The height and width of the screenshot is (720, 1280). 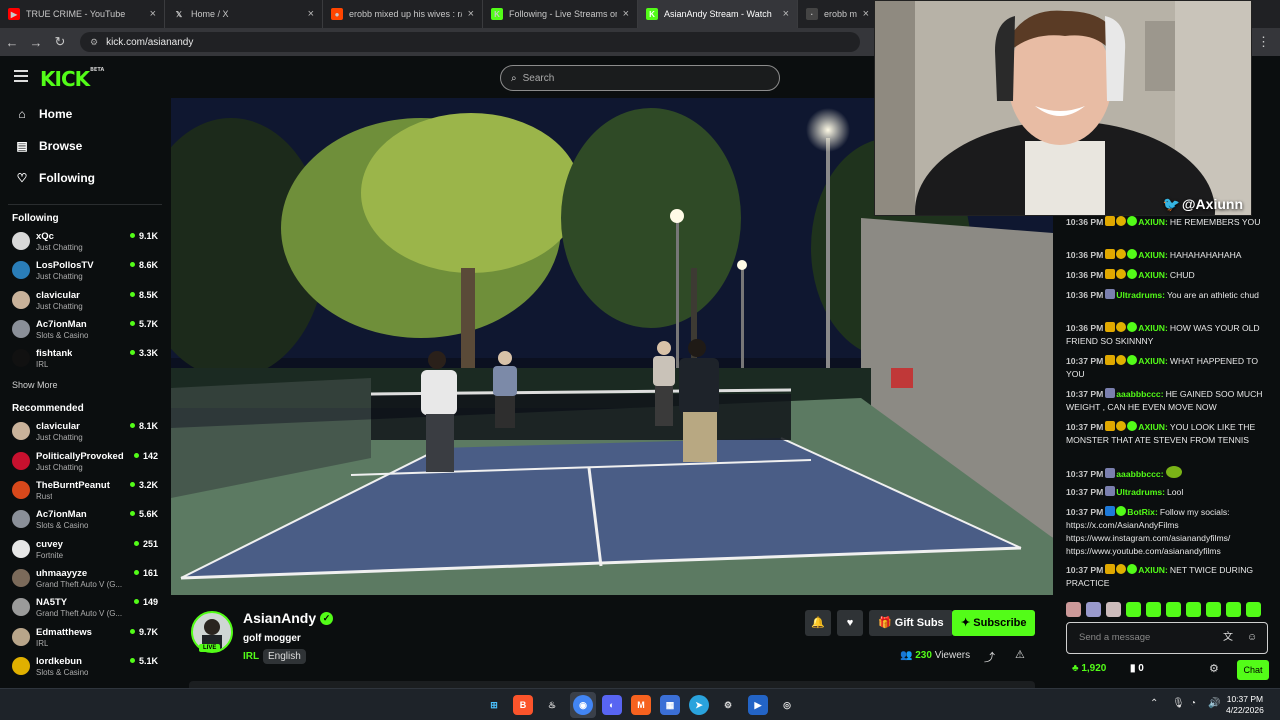 What do you see at coordinates (12, 42) in the screenshot?
I see `back-icon: ←` at bounding box center [12, 42].